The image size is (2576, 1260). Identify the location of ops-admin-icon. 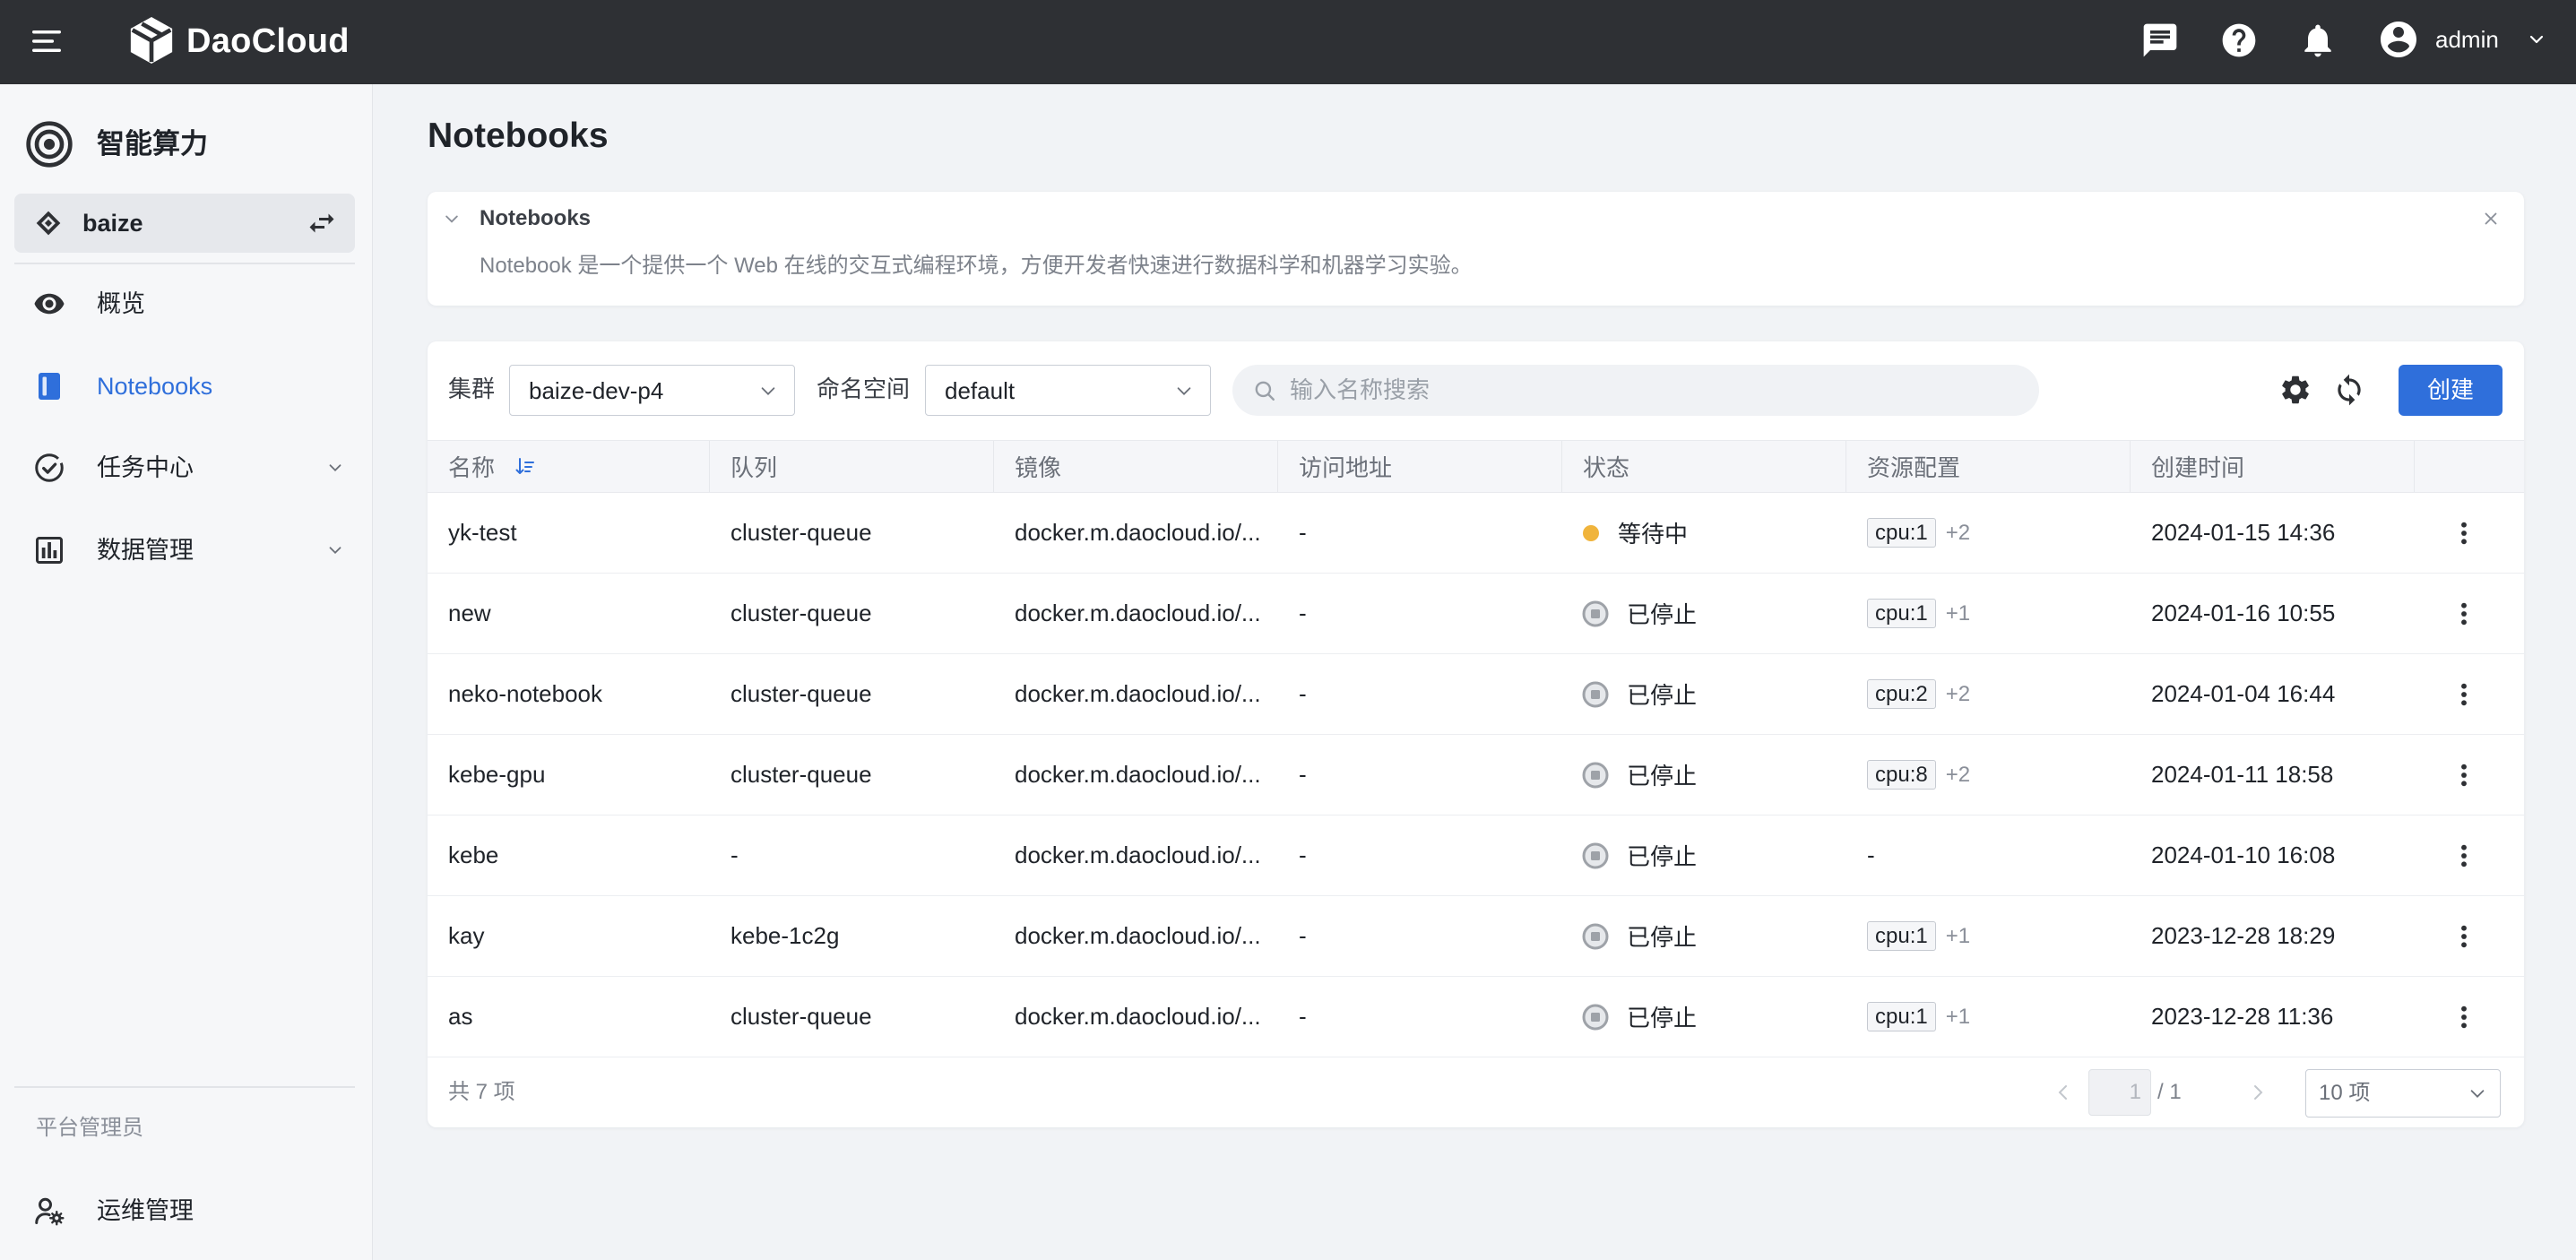
(49, 1211).